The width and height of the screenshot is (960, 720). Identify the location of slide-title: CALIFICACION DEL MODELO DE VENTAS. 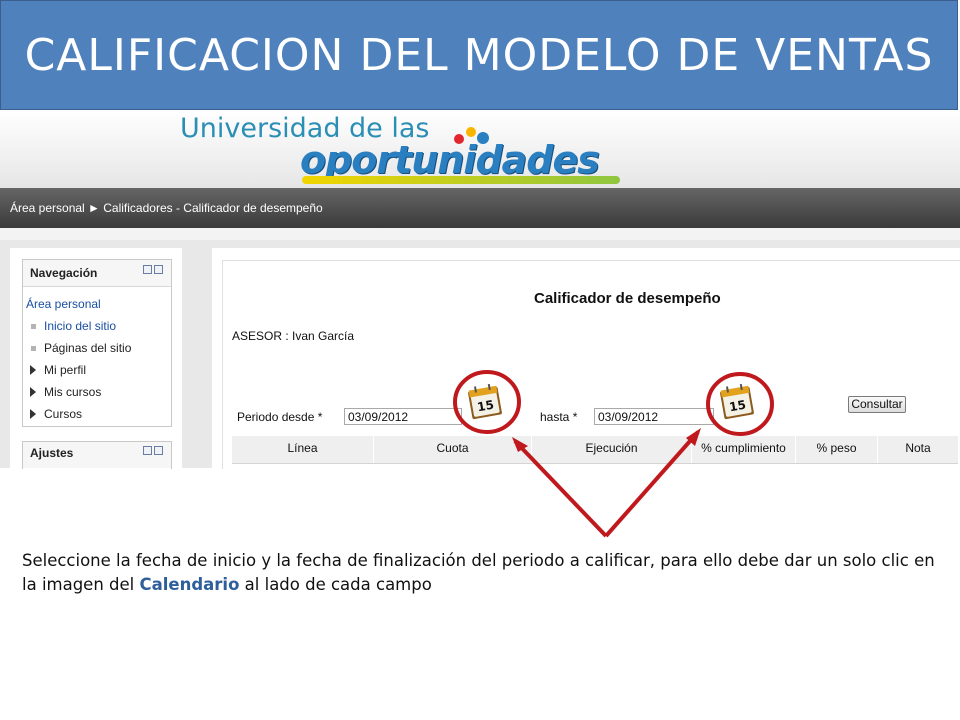
(479, 55).